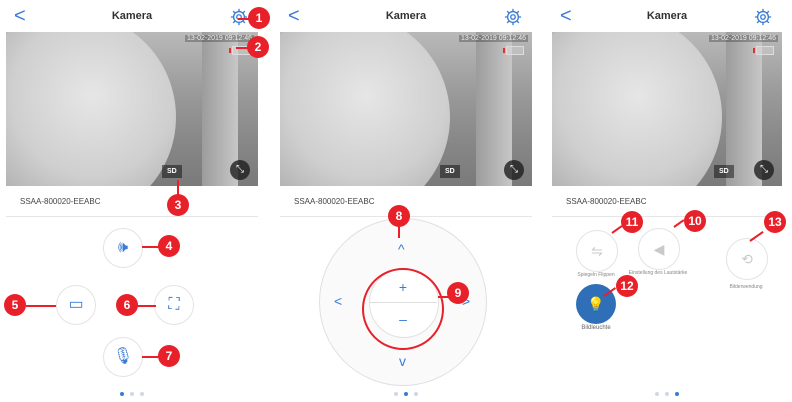 The height and width of the screenshot is (402, 792). I want to click on volume-button: ◀, so click(659, 249).